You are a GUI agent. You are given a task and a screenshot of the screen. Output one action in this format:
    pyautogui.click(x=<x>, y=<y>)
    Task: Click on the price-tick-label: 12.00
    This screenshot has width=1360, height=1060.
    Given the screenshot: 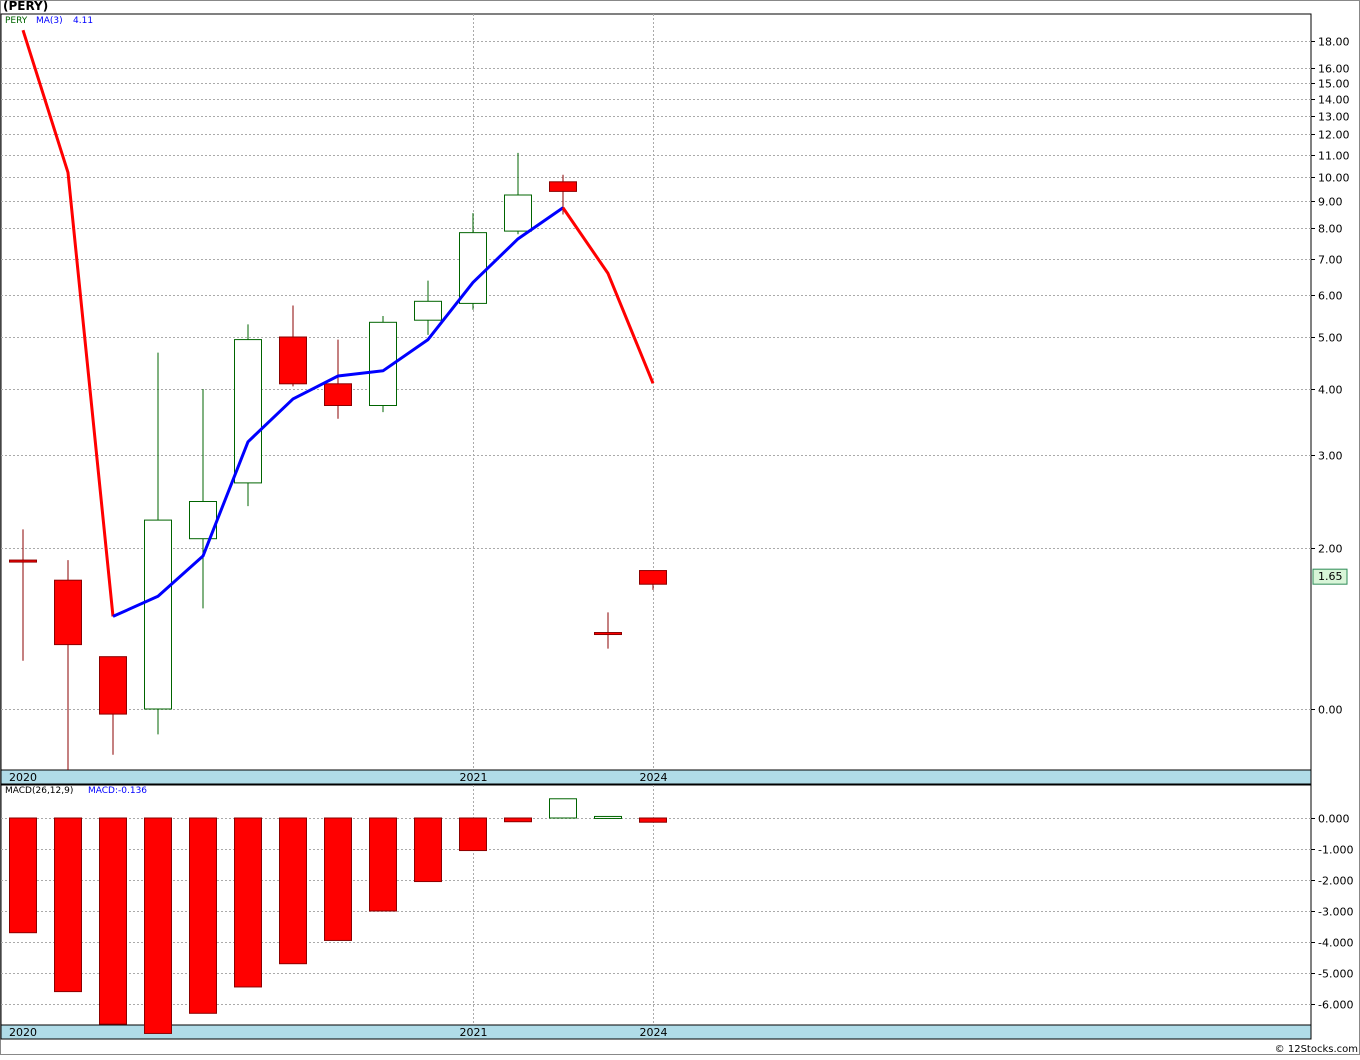 What is the action you would take?
    pyautogui.click(x=1334, y=135)
    